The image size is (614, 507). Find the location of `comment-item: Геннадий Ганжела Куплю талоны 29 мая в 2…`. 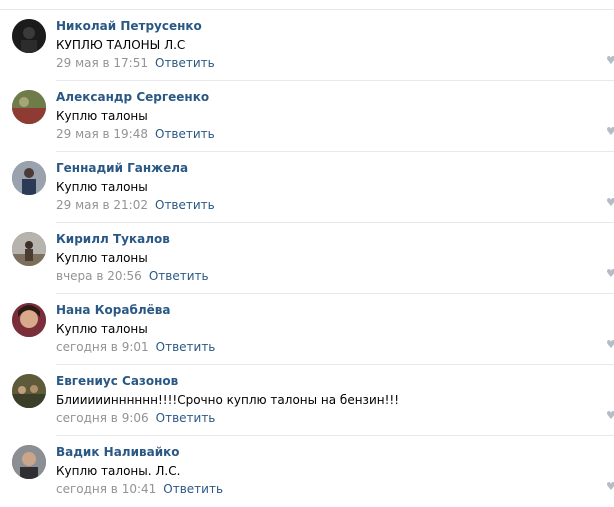

comment-item: Геннадий Ганжела Куплю талоны 29 мая в 2… is located at coordinates (307, 187).